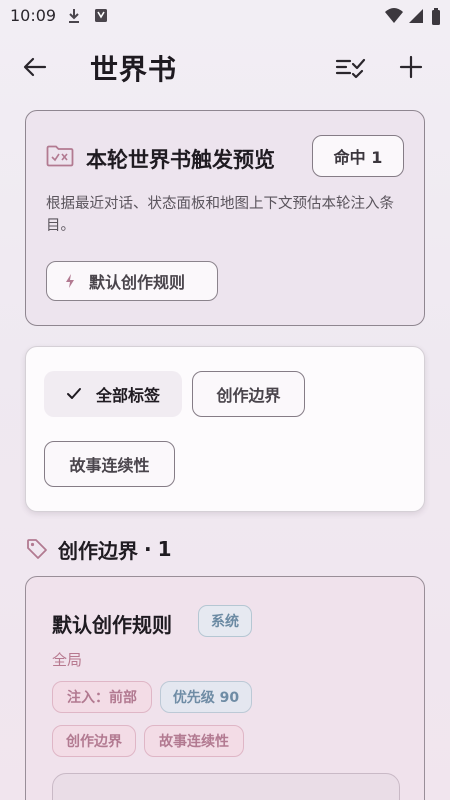 This screenshot has height=800, width=450. I want to click on entry-tag: 创作边界, so click(94, 741).